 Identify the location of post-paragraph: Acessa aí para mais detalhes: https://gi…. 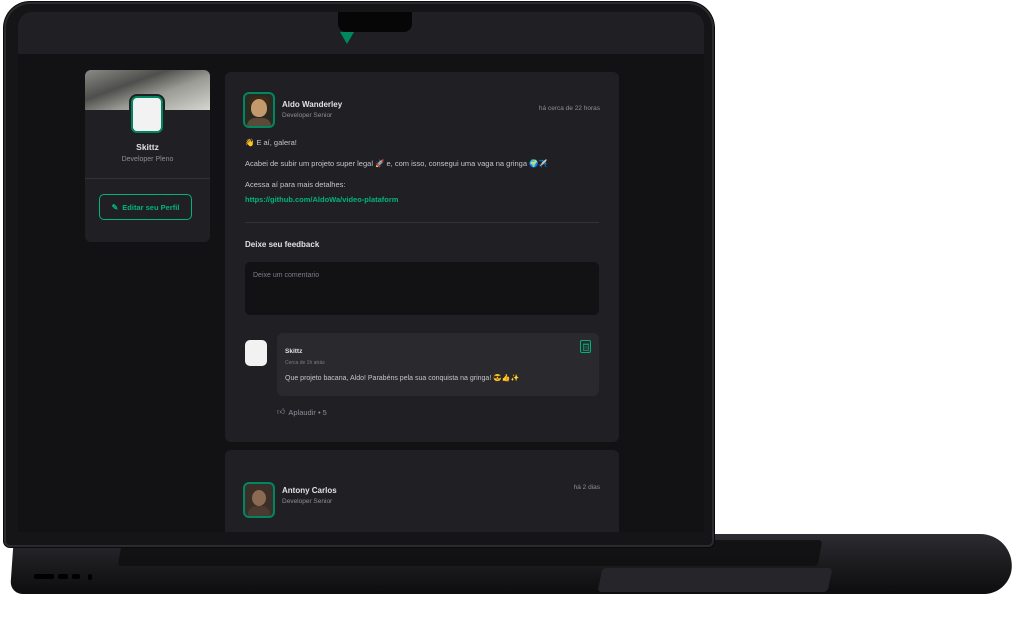
(425, 193).